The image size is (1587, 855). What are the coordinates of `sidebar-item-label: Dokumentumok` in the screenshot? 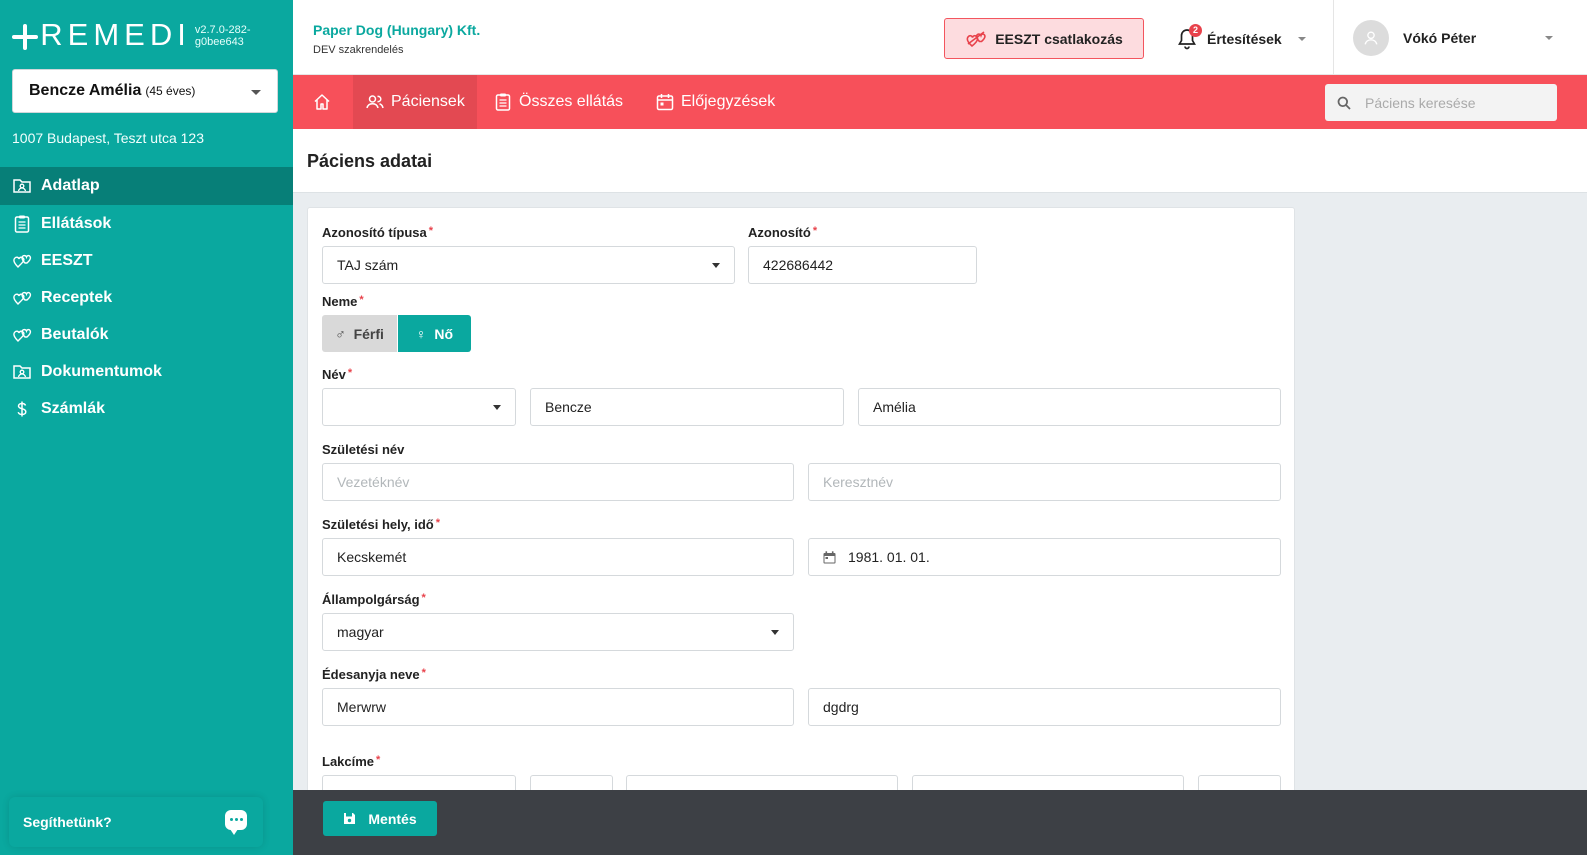 It's located at (101, 371).